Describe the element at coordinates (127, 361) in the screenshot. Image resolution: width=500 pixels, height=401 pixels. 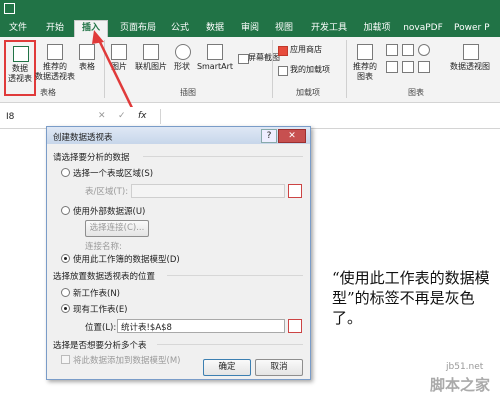
I see `add-to-model-label: 将此数据添加到数据模型(M)` at that location.